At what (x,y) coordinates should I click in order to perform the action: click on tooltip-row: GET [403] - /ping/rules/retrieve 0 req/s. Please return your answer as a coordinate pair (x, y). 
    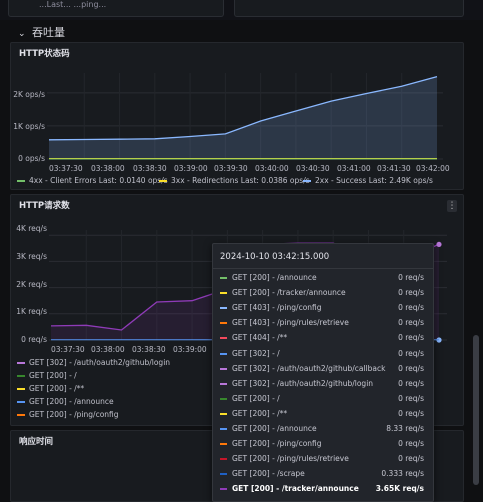
    Looking at the image, I should click on (324, 324).